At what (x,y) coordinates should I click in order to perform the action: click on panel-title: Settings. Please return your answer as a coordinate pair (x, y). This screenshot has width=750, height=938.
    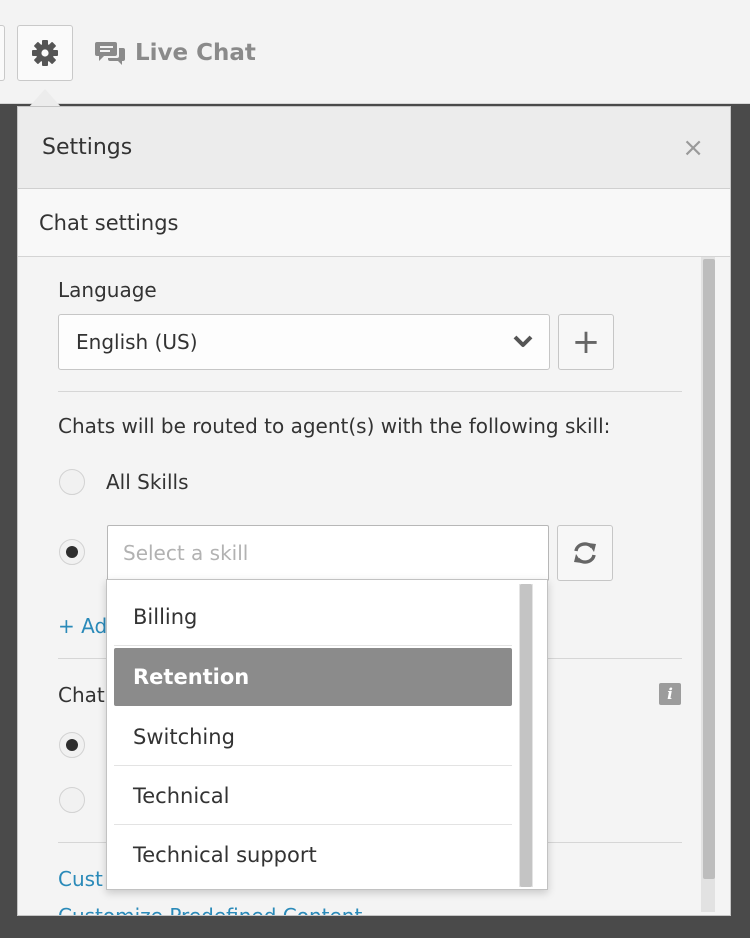
    Looking at the image, I should click on (87, 147).